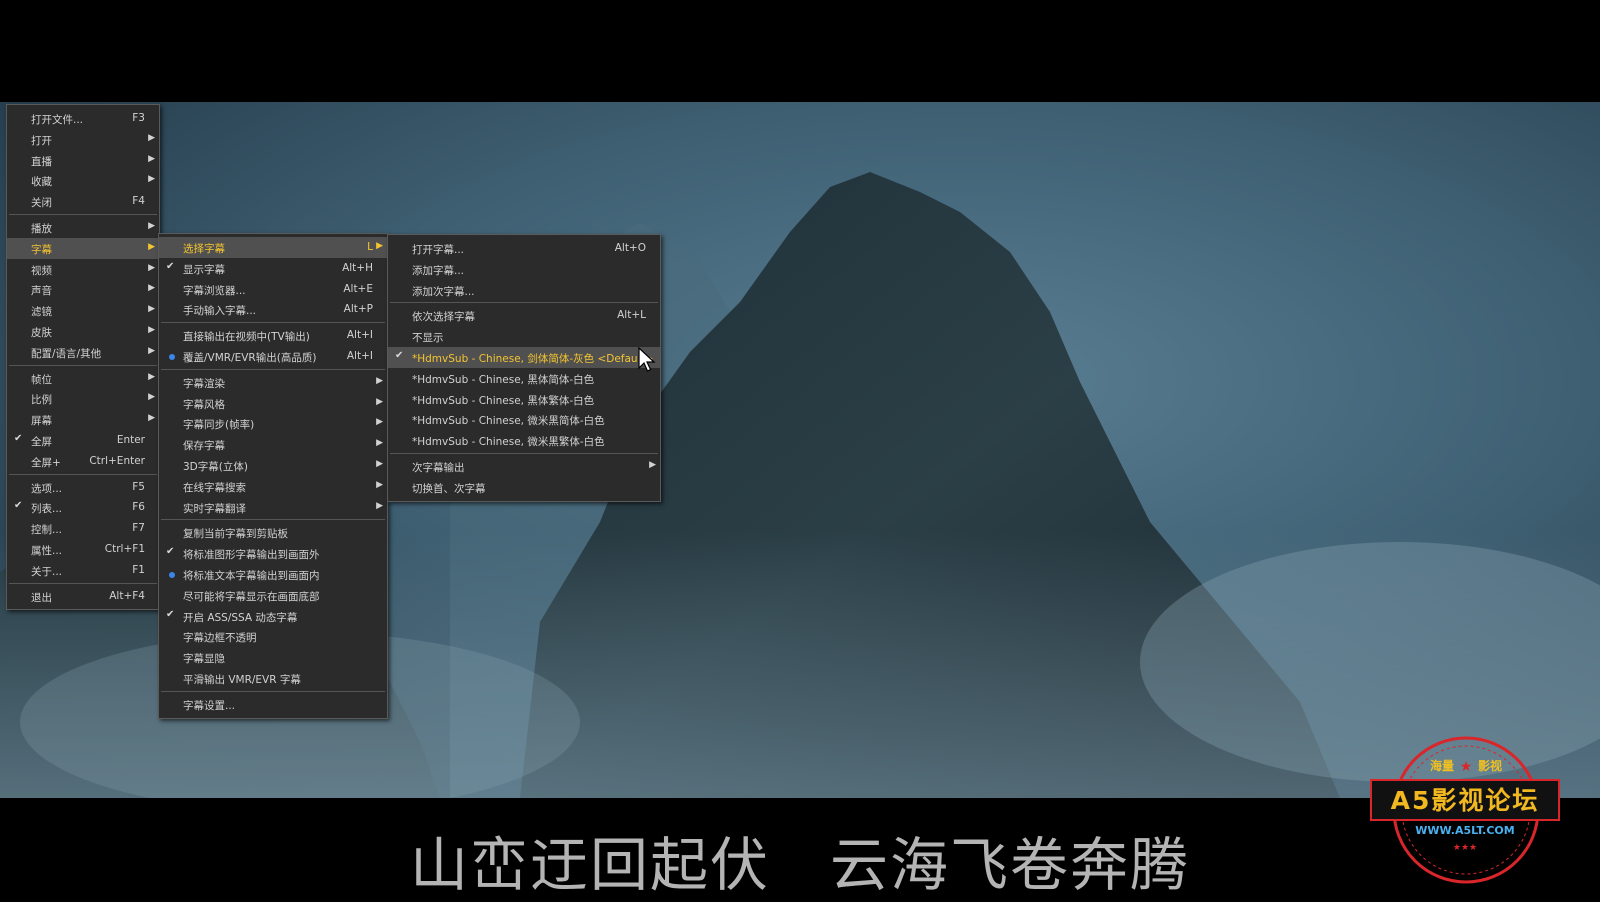 This screenshot has height=902, width=1600. What do you see at coordinates (83, 528) in the screenshot?
I see `menu-item: 控制... F7` at bounding box center [83, 528].